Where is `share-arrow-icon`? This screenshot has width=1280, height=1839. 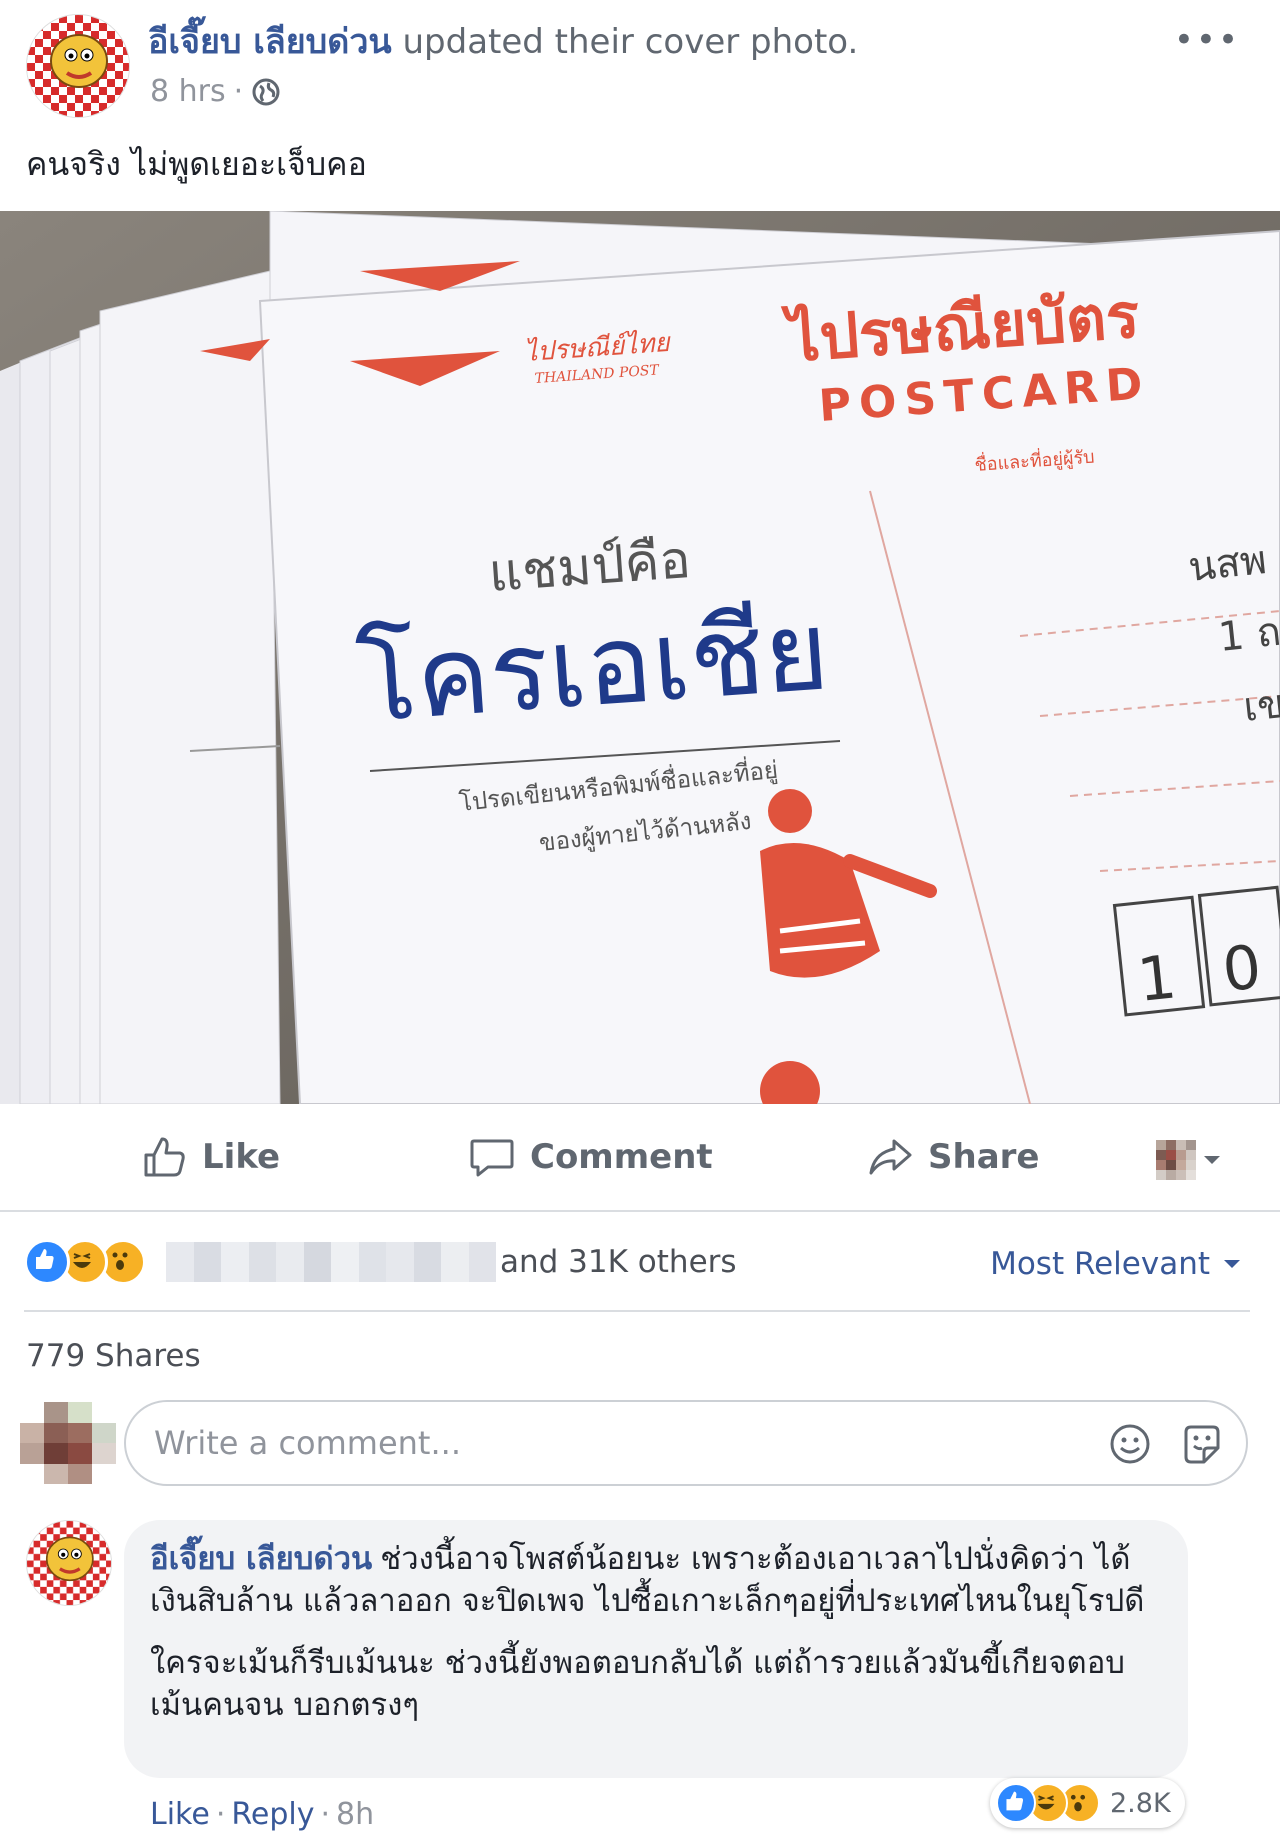
share-arrow-icon is located at coordinates (890, 1157).